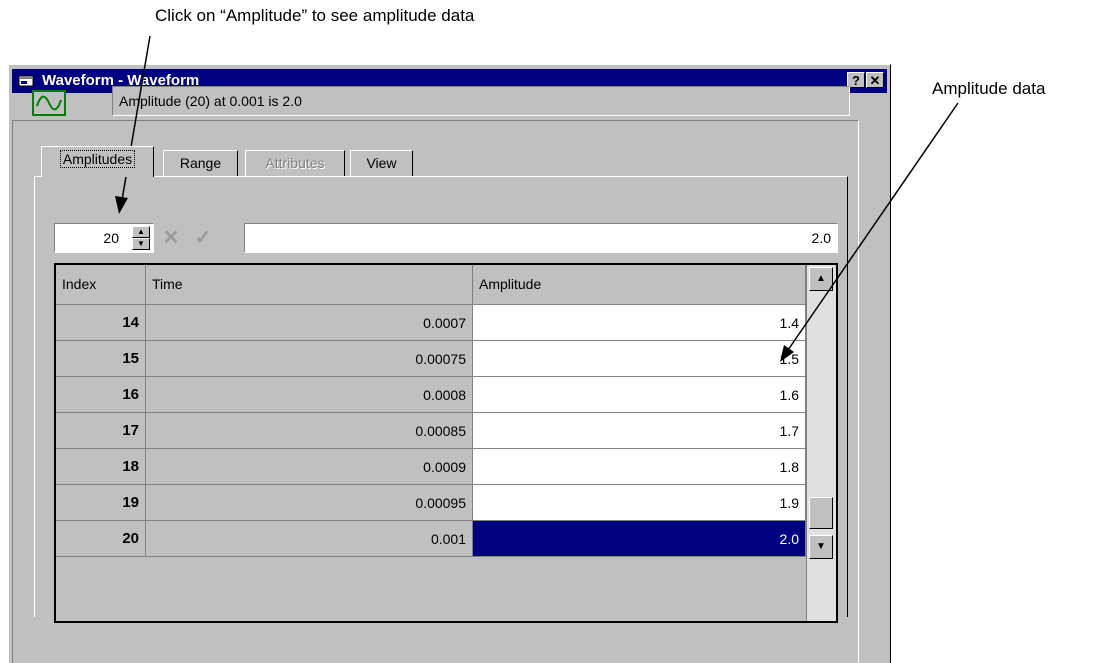 Image resolution: width=1114 pixels, height=663 pixels. I want to click on annotation-arrow-amplitude, so click(873, 226).